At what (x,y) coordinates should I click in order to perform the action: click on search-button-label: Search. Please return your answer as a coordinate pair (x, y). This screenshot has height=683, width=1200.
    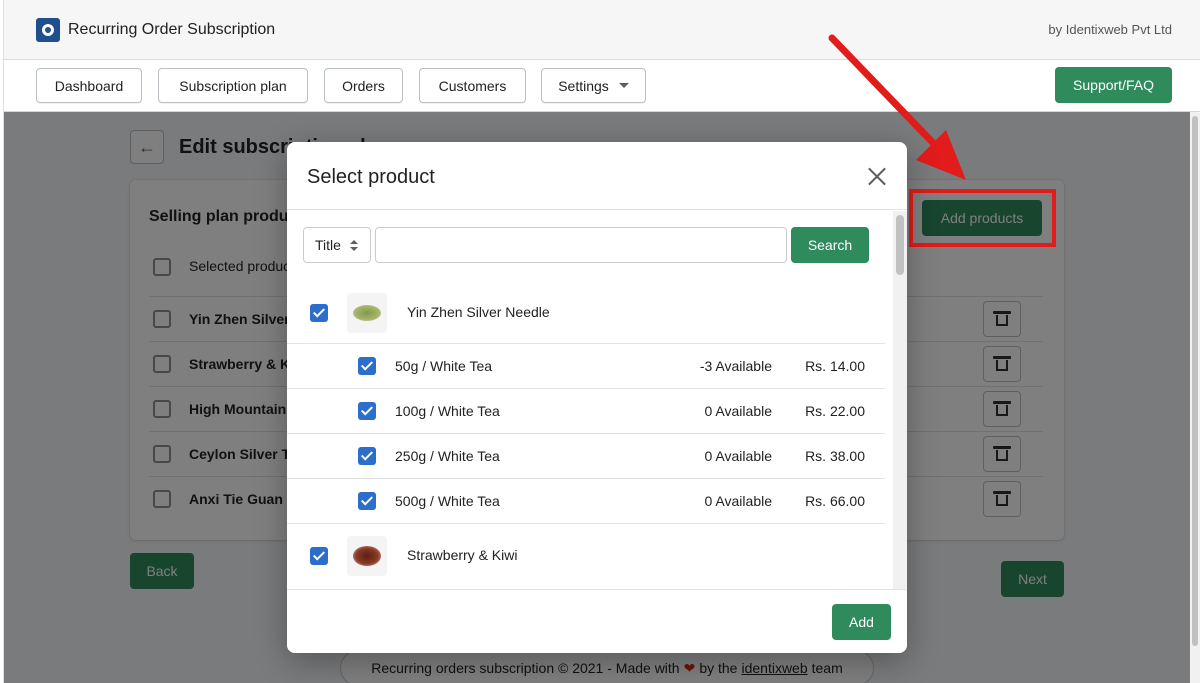
    Looking at the image, I should click on (830, 245).